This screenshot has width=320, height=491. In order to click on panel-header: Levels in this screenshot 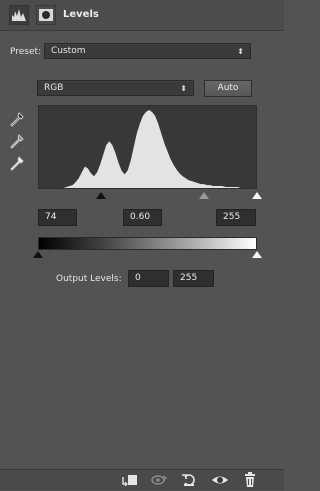, I will do `click(142, 15)`.